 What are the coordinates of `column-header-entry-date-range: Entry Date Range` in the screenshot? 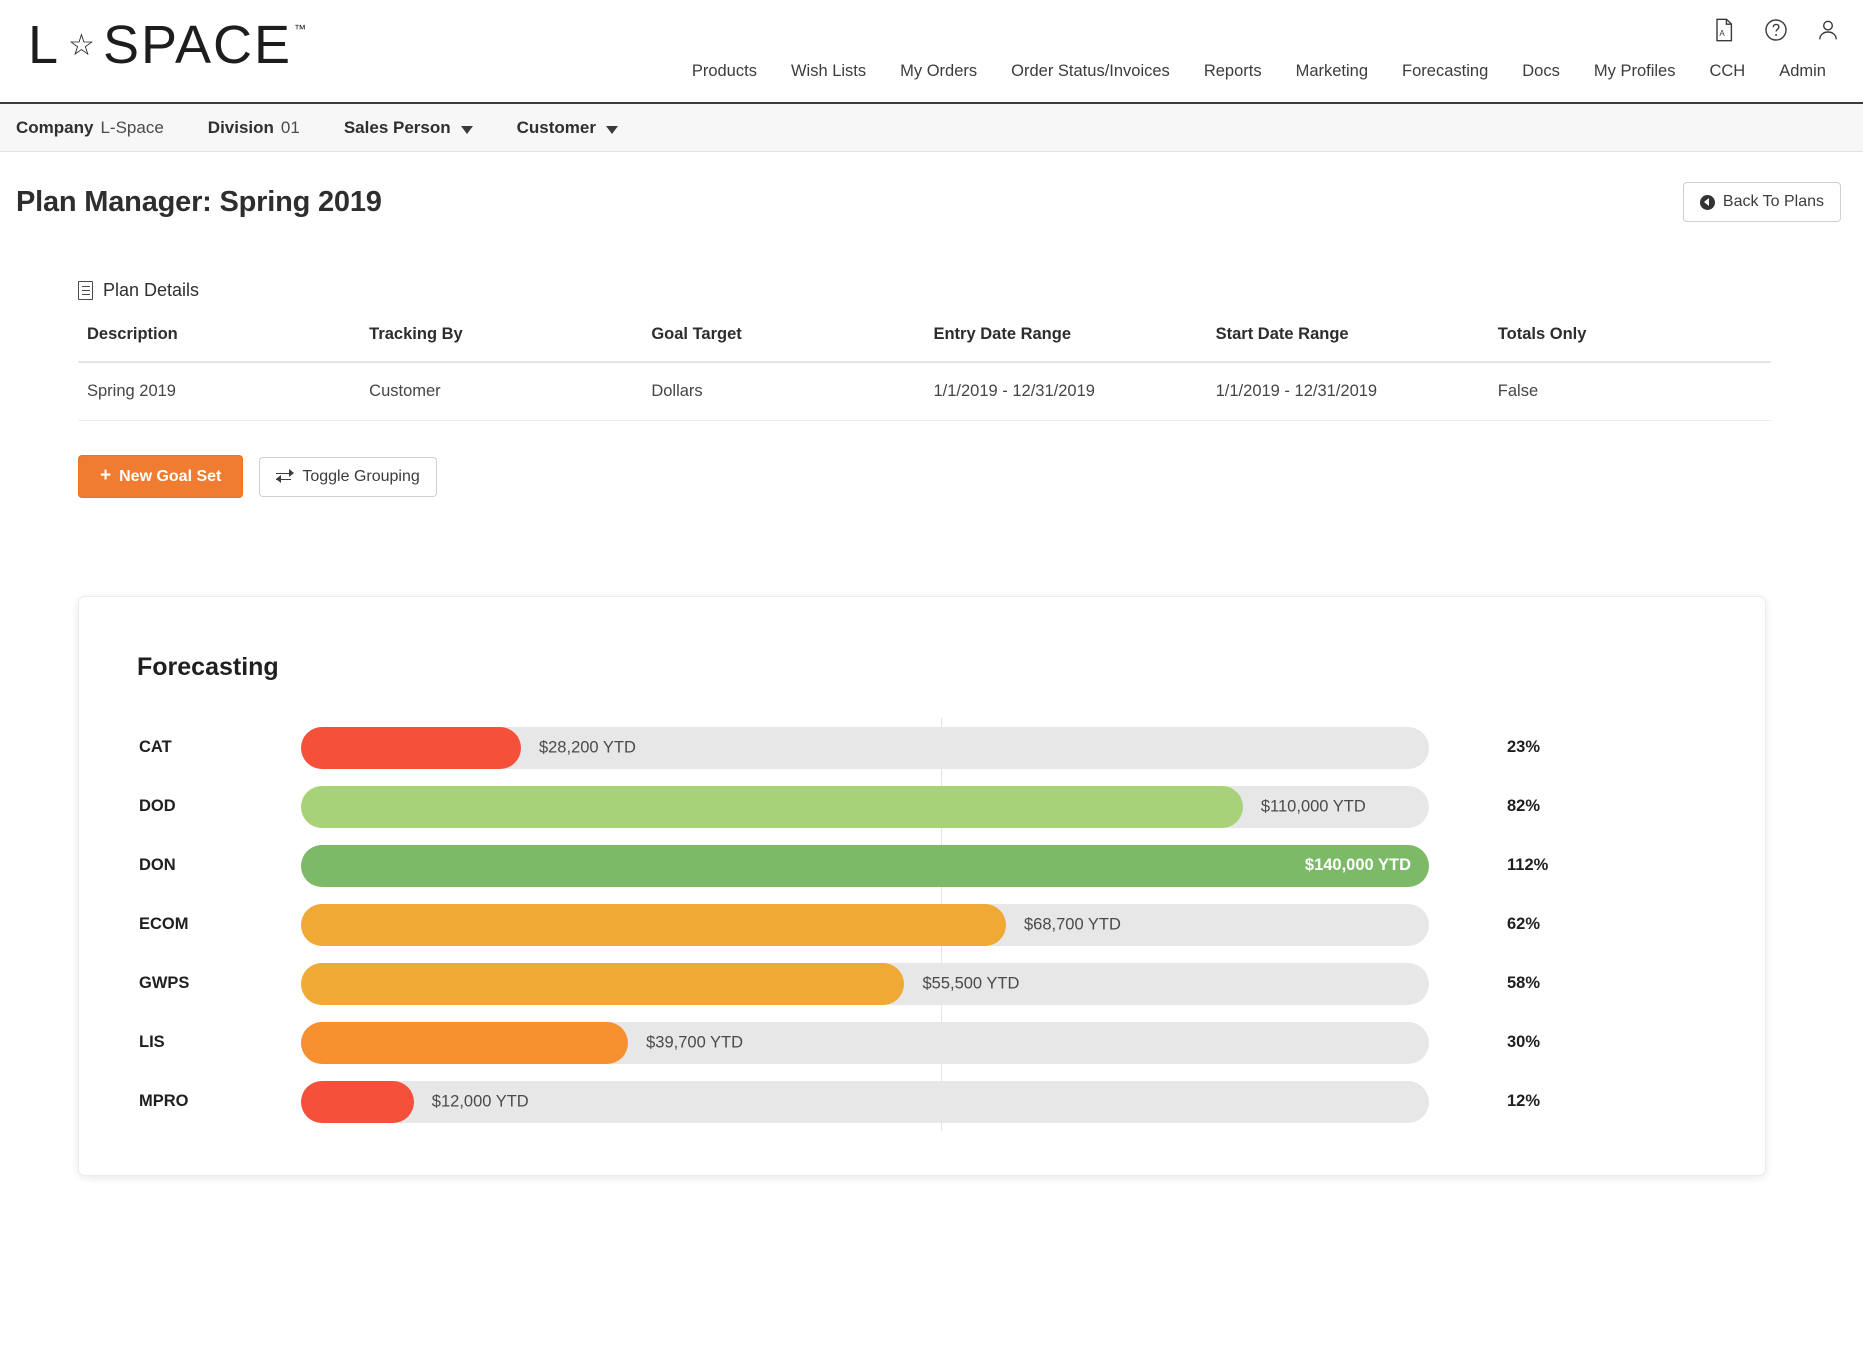 It's located at (1065, 344).